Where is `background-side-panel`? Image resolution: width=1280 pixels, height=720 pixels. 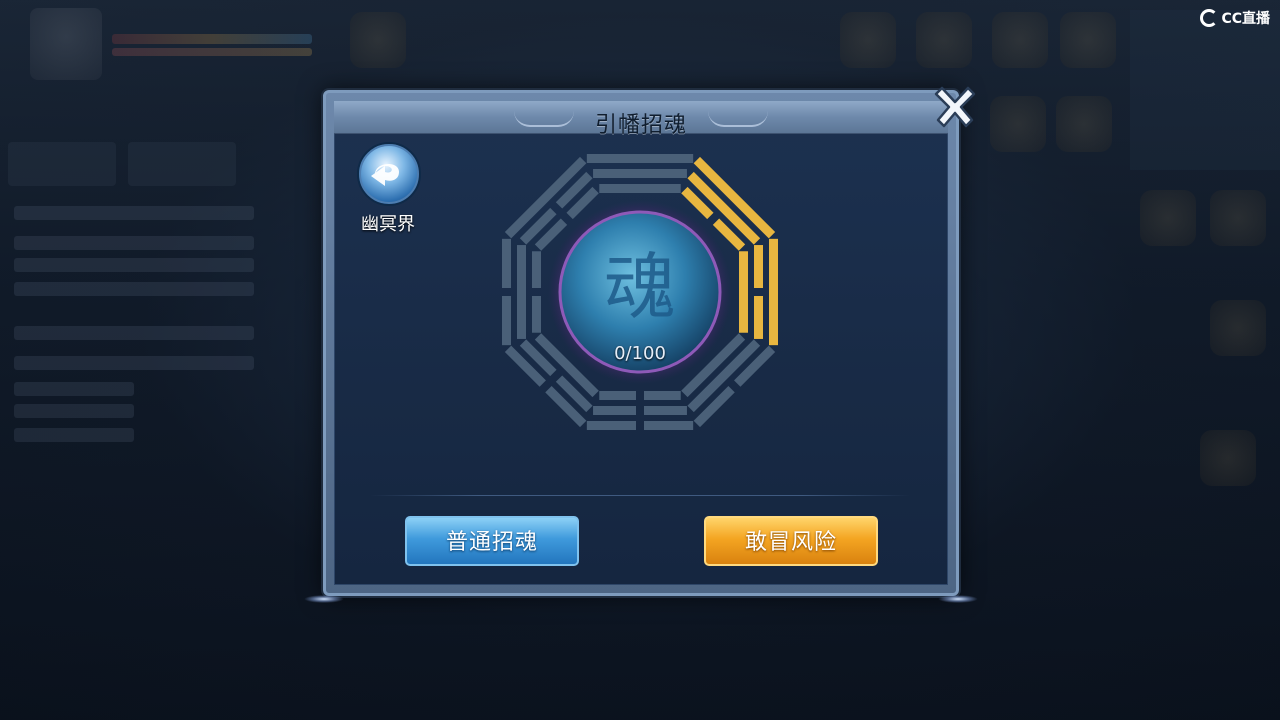 background-side-panel is located at coordinates (1205, 90).